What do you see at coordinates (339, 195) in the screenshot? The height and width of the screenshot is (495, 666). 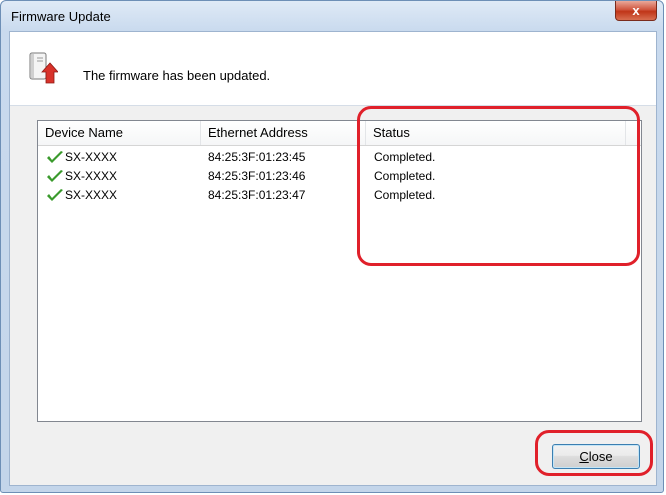 I see `table-row: SX-XXXX 84:25:3F:01:23:47 Completed.` at bounding box center [339, 195].